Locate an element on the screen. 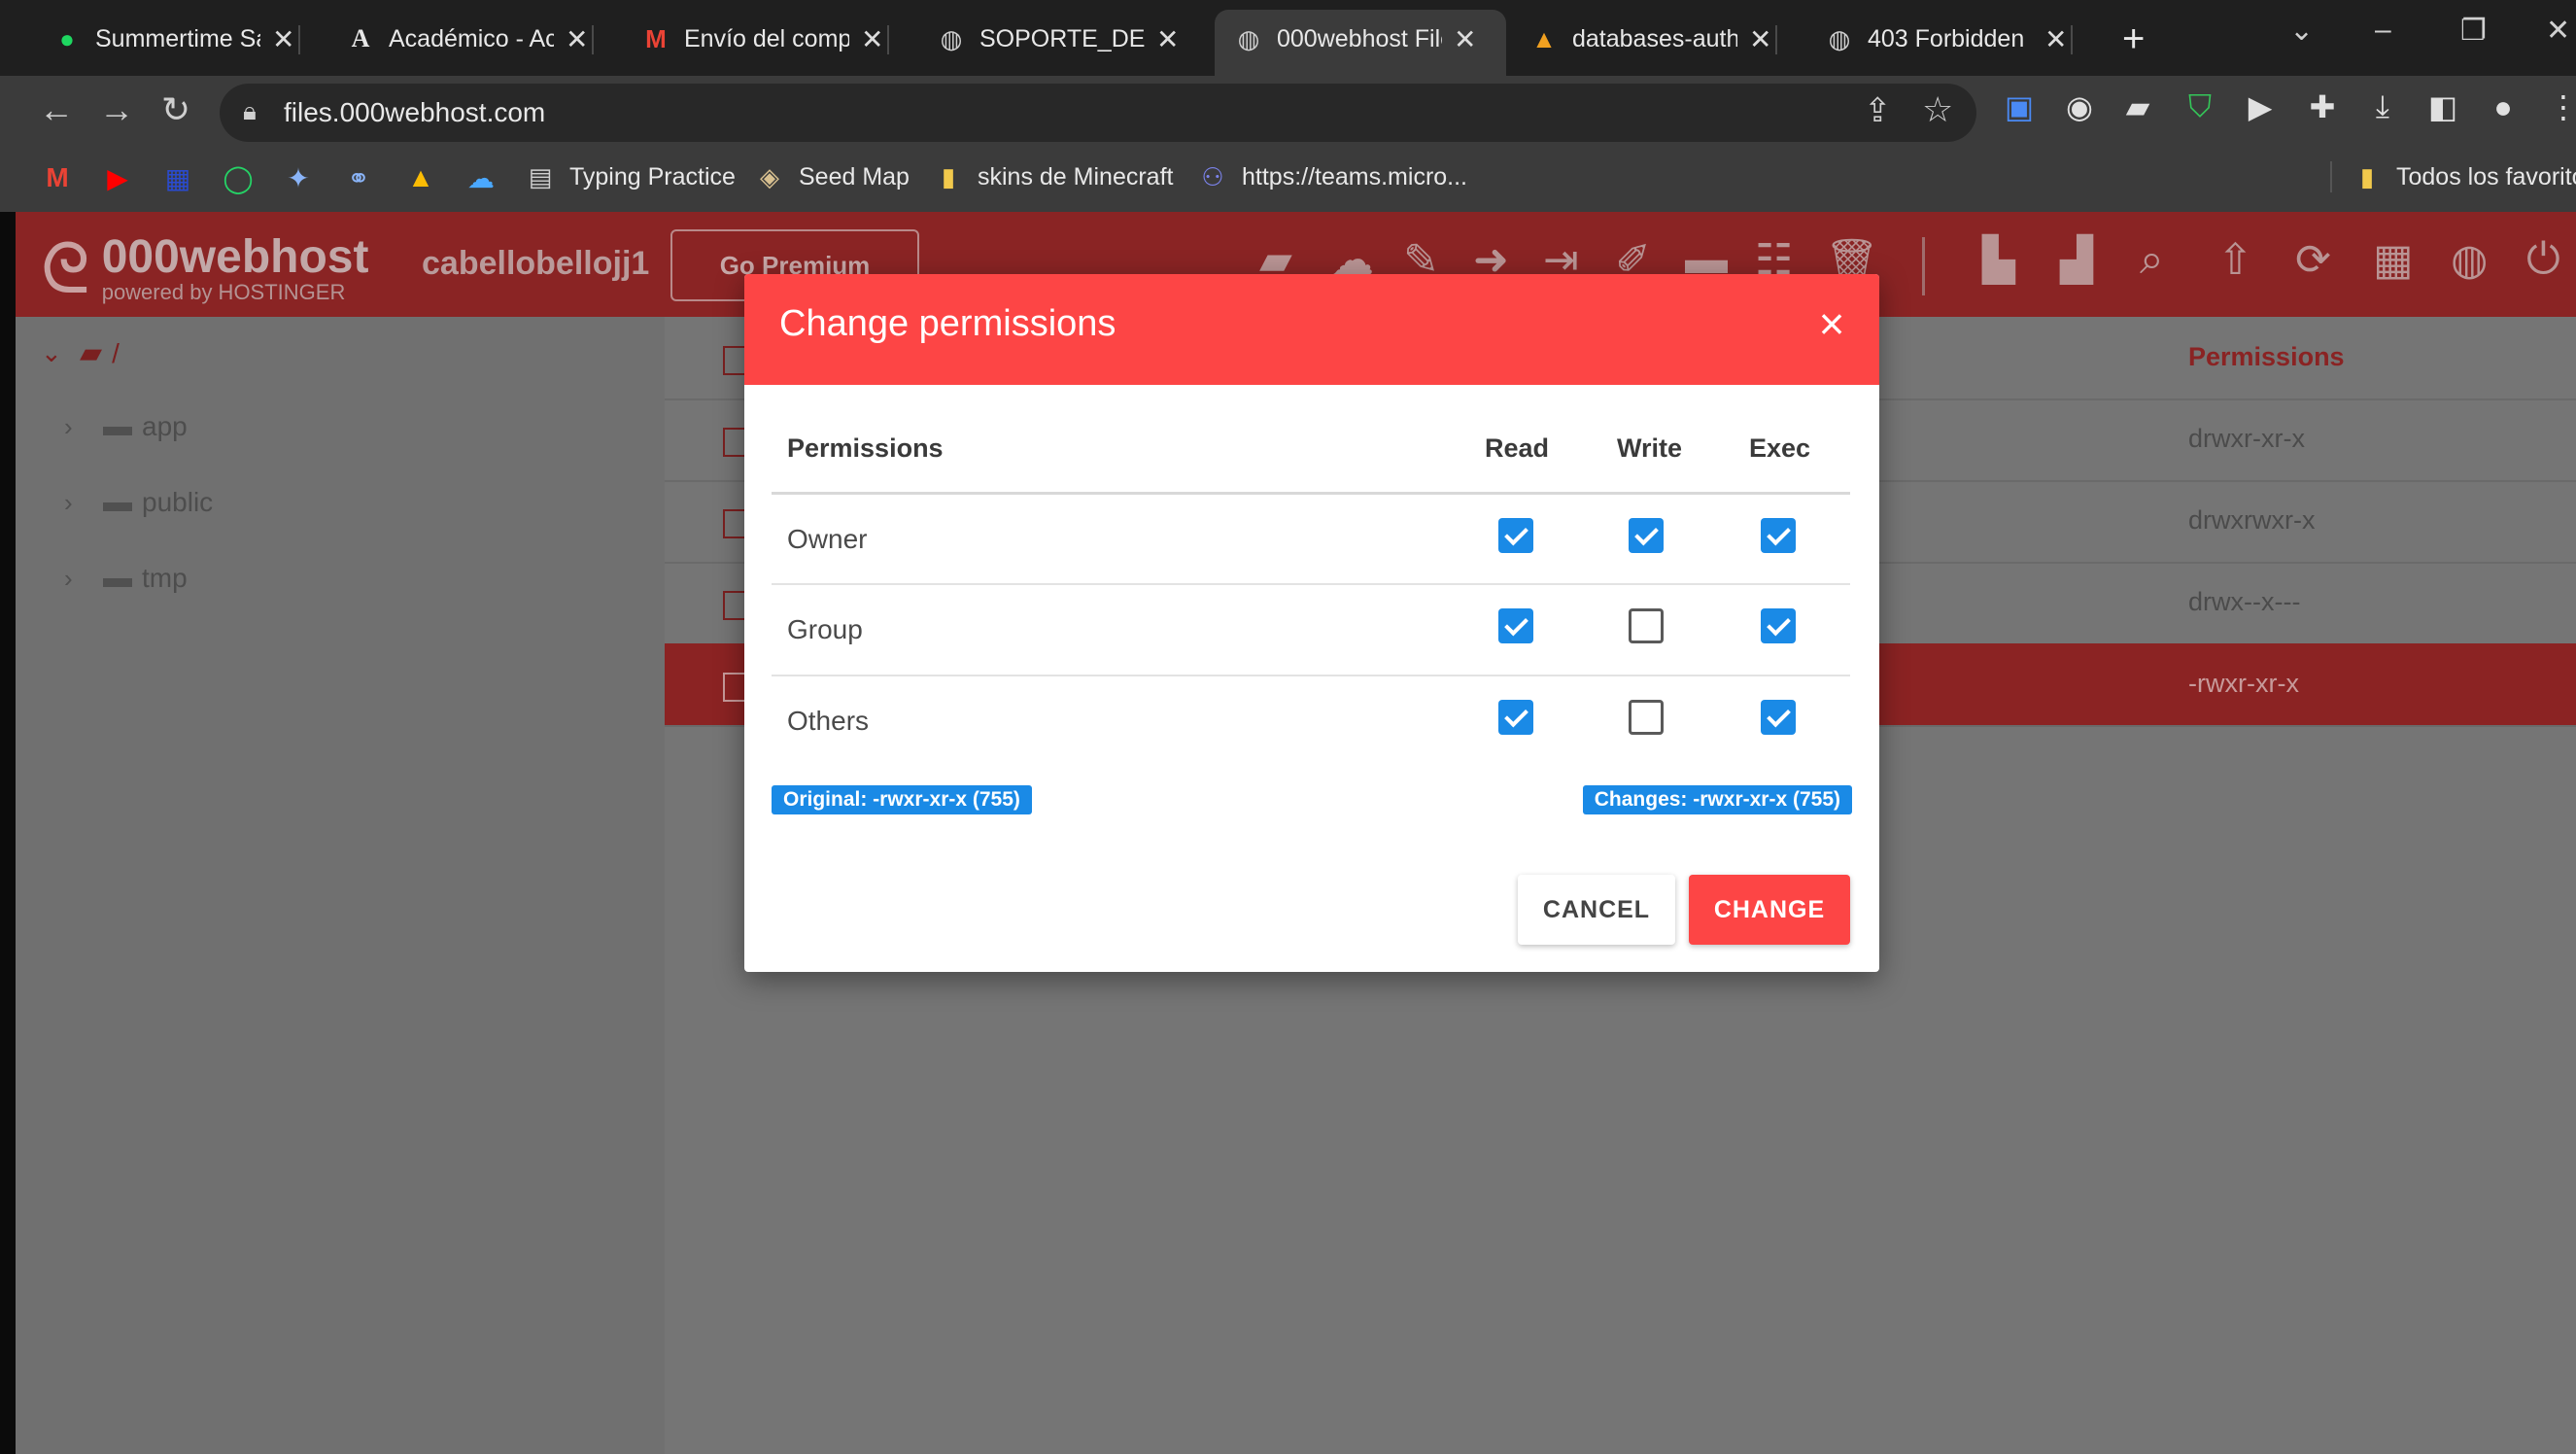  sparkle-icon: ✦ is located at coordinates (298, 177).